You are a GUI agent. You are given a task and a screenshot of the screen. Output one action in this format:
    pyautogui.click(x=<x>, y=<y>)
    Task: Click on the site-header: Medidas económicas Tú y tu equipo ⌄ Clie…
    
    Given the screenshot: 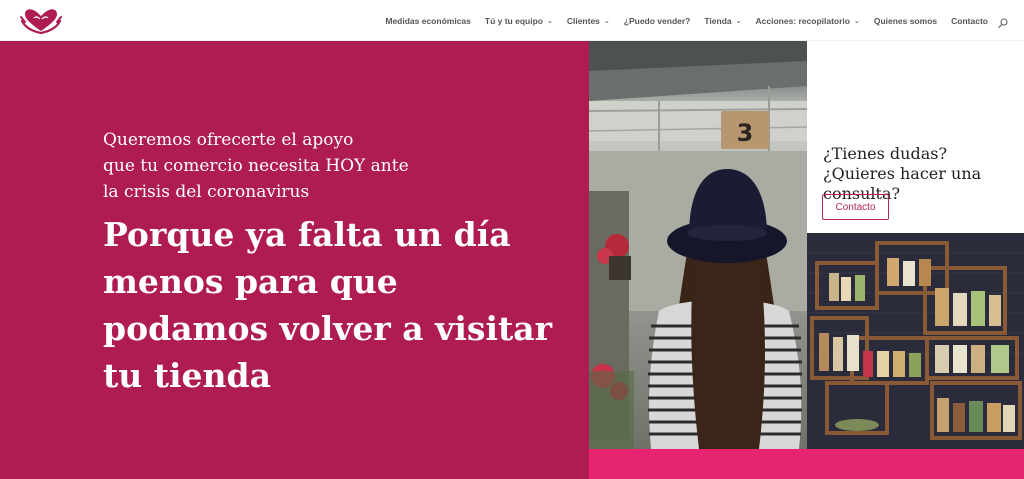 What is the action you would take?
    pyautogui.click(x=512, y=20)
    